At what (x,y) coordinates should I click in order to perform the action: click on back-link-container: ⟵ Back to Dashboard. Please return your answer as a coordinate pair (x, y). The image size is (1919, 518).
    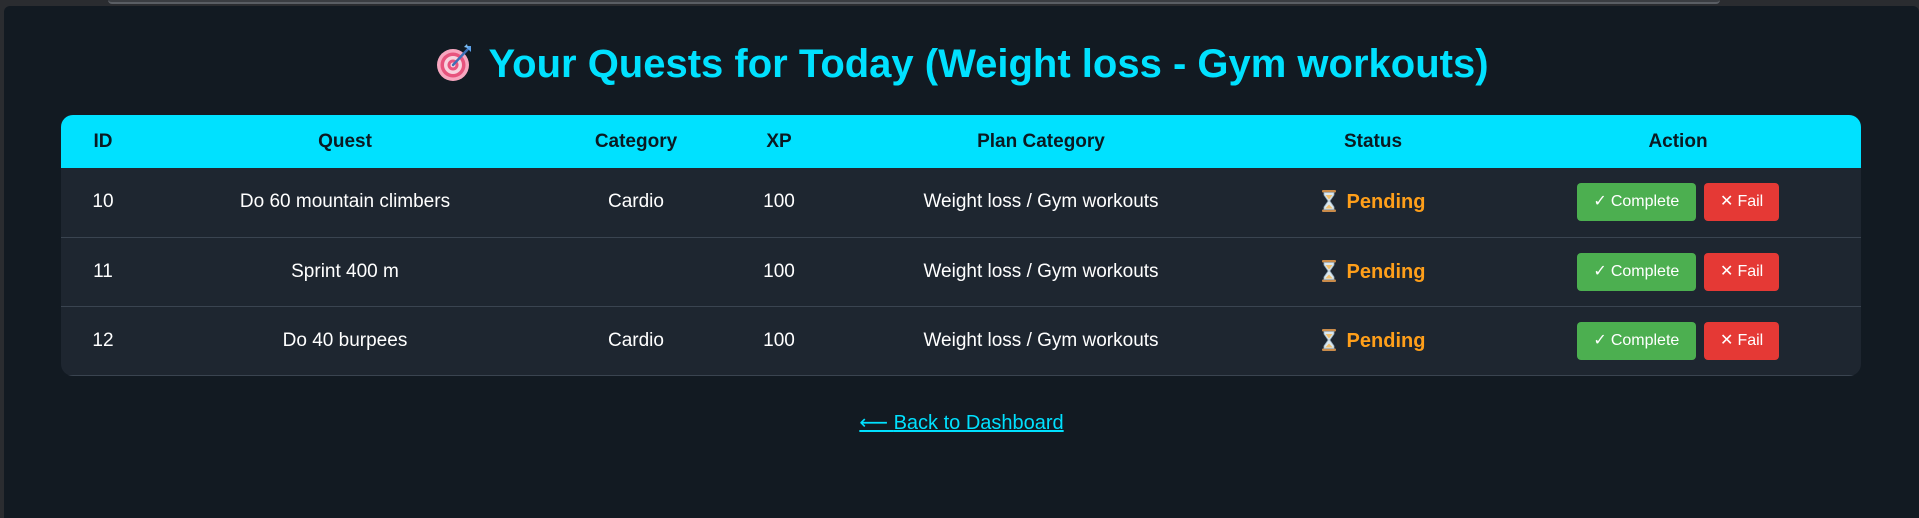
    Looking at the image, I should click on (961, 422).